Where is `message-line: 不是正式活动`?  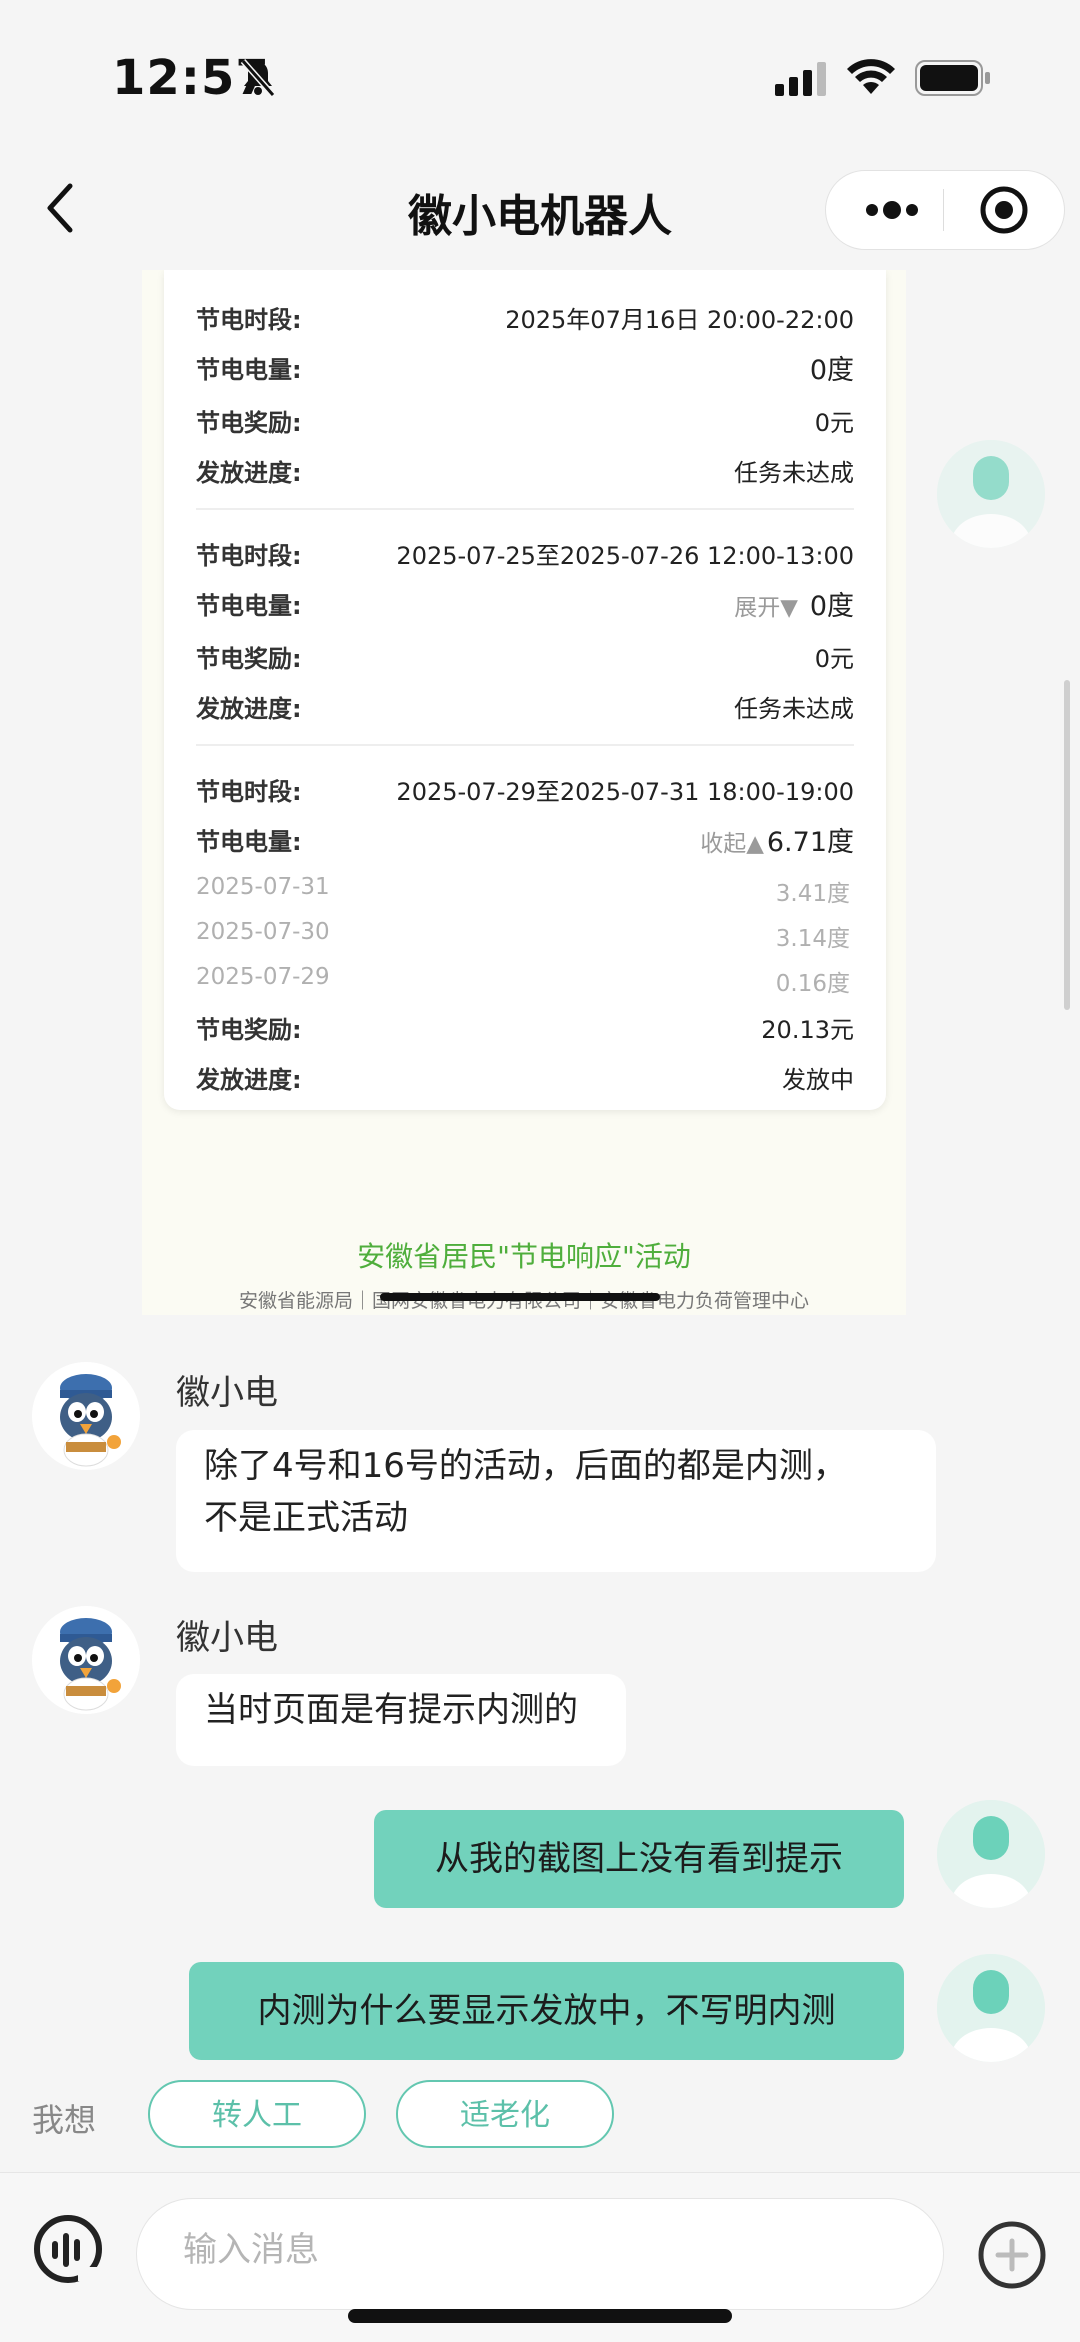 message-line: 不是正式活动 is located at coordinates (306, 1518).